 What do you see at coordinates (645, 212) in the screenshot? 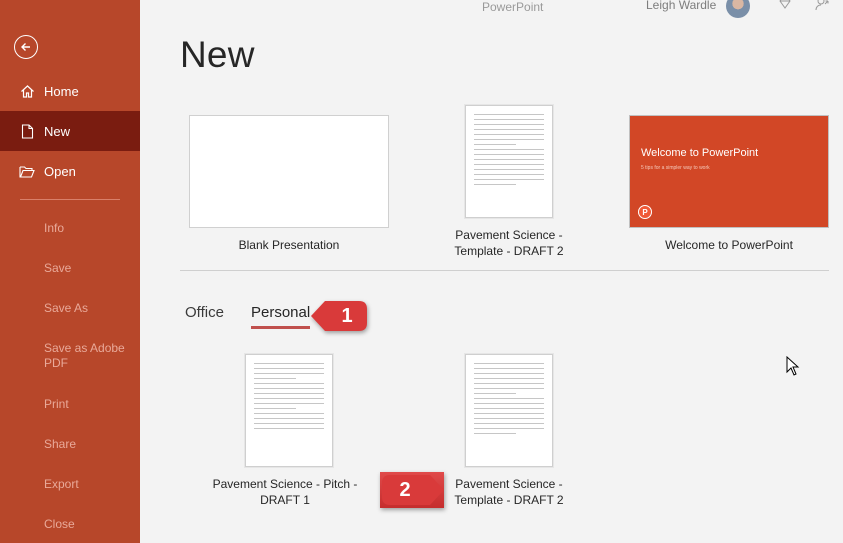
I see `powerpoint-logo-icon: P` at bounding box center [645, 212].